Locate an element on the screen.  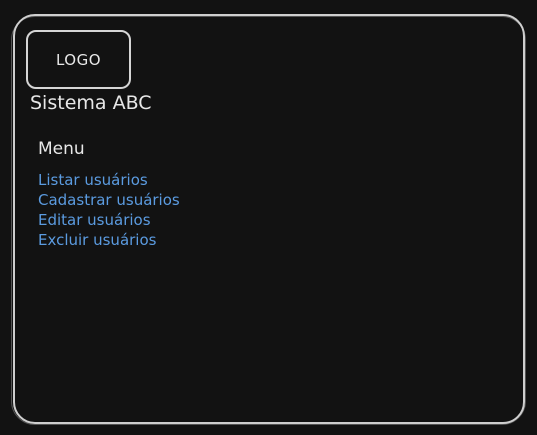
logo-placeholder: LOGO is located at coordinates (78, 59).